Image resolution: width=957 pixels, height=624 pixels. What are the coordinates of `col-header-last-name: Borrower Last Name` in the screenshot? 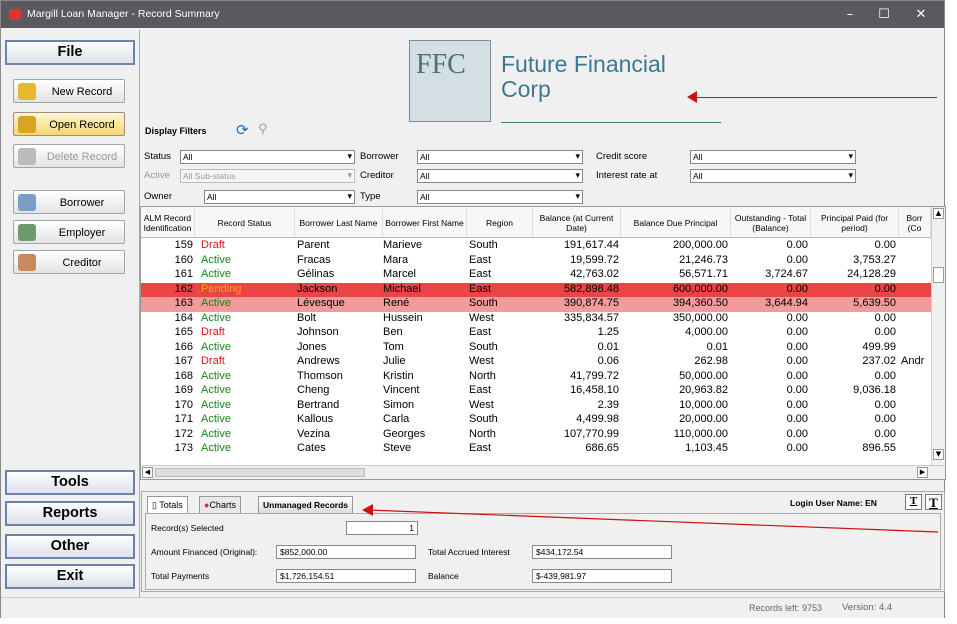 It's located at (339, 222).